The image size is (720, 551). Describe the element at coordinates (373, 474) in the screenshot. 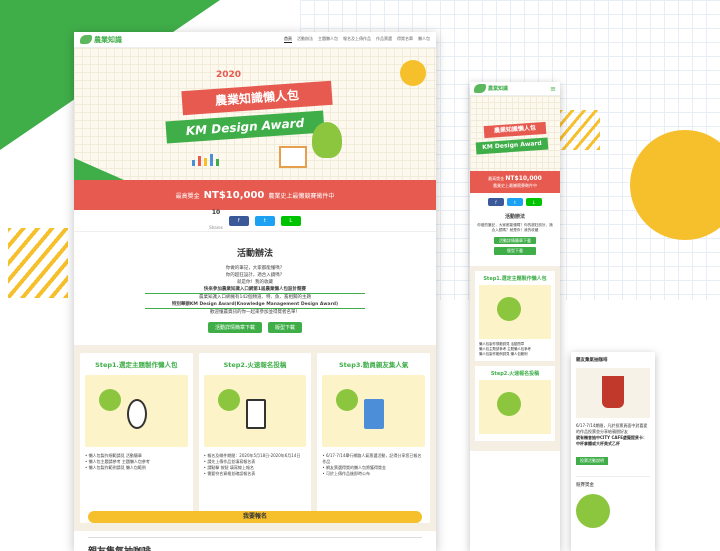

I see `step-bullet: 可於上傳作品後即時公布` at that location.